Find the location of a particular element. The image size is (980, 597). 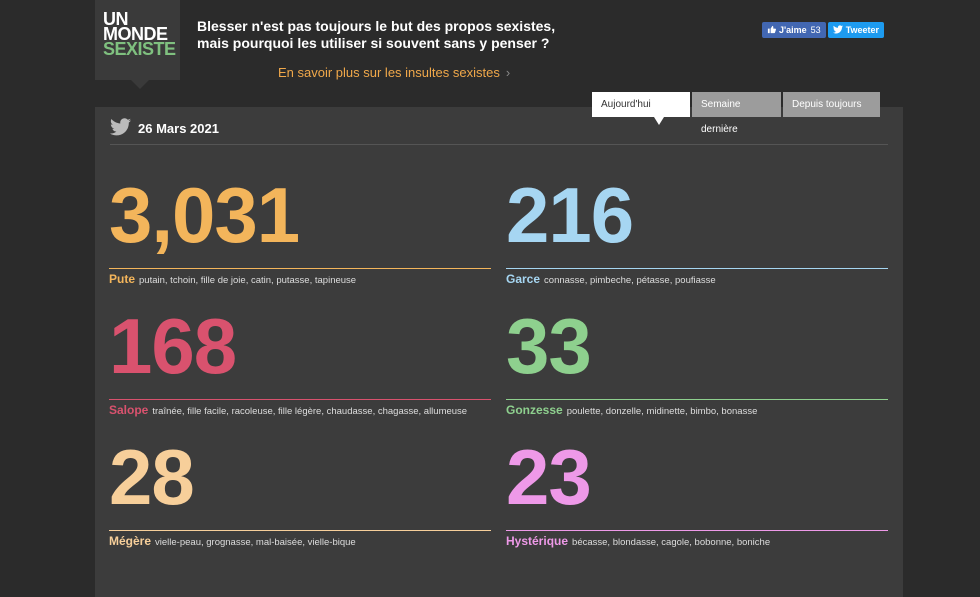

facebook-like-label: J'aime is located at coordinates (793, 30).